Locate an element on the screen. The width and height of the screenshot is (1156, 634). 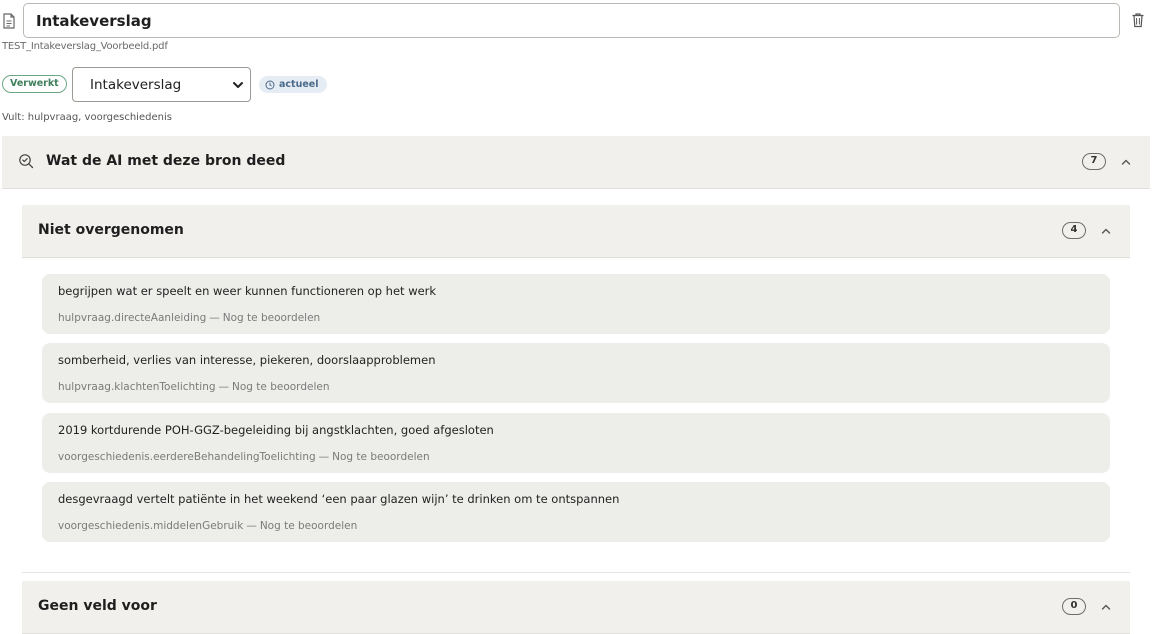
document-type-select: Intakeverslag is located at coordinates (161, 84).